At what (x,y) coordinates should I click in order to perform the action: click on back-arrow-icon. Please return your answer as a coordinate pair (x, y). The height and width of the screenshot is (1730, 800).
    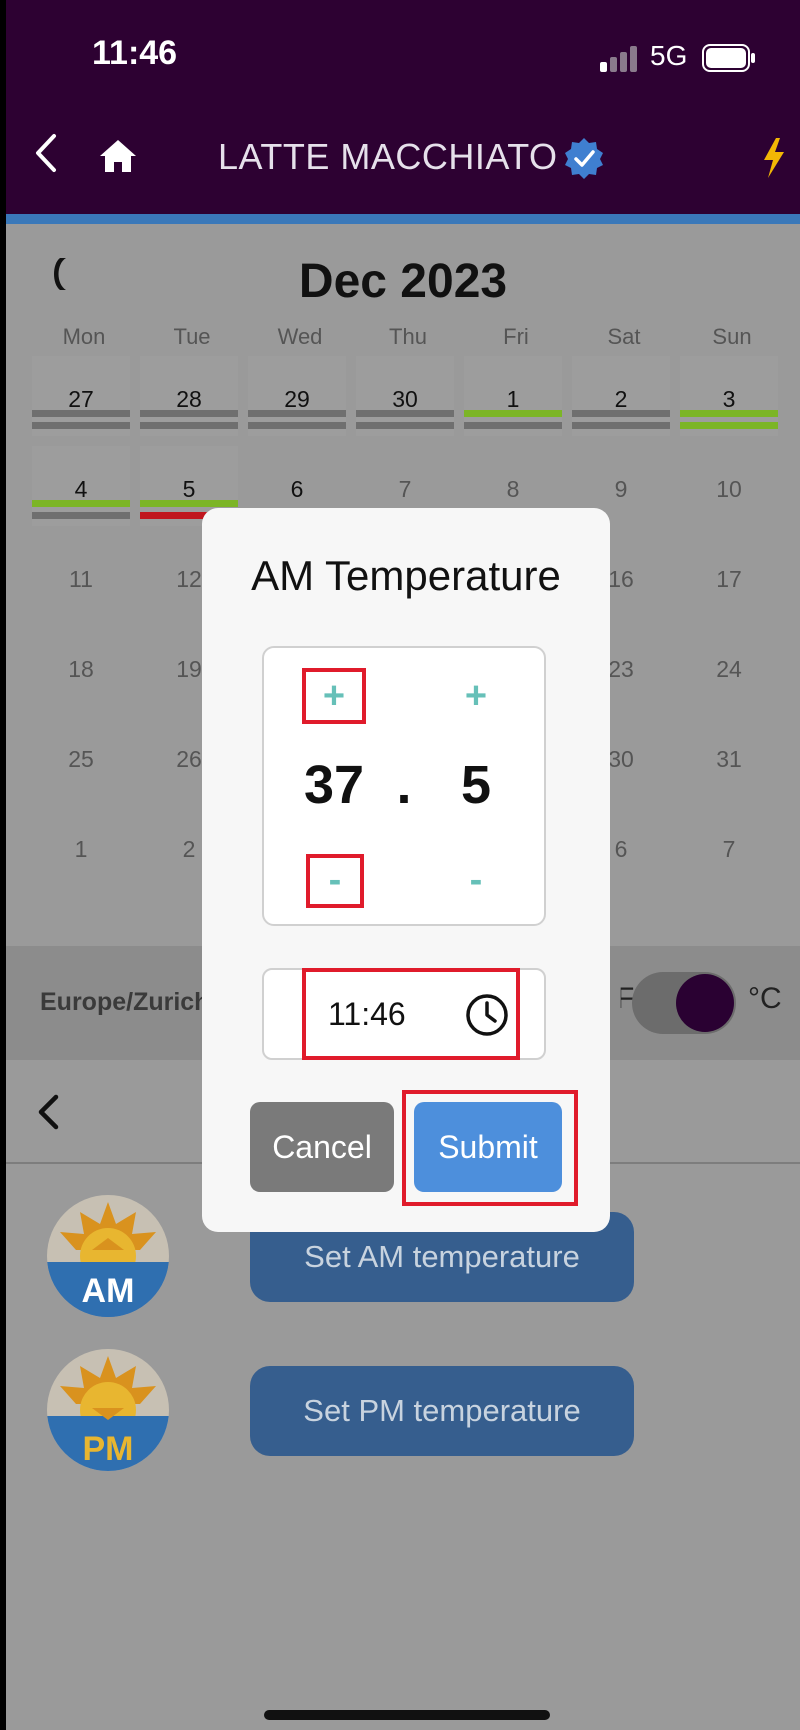
    Looking at the image, I should click on (47, 153).